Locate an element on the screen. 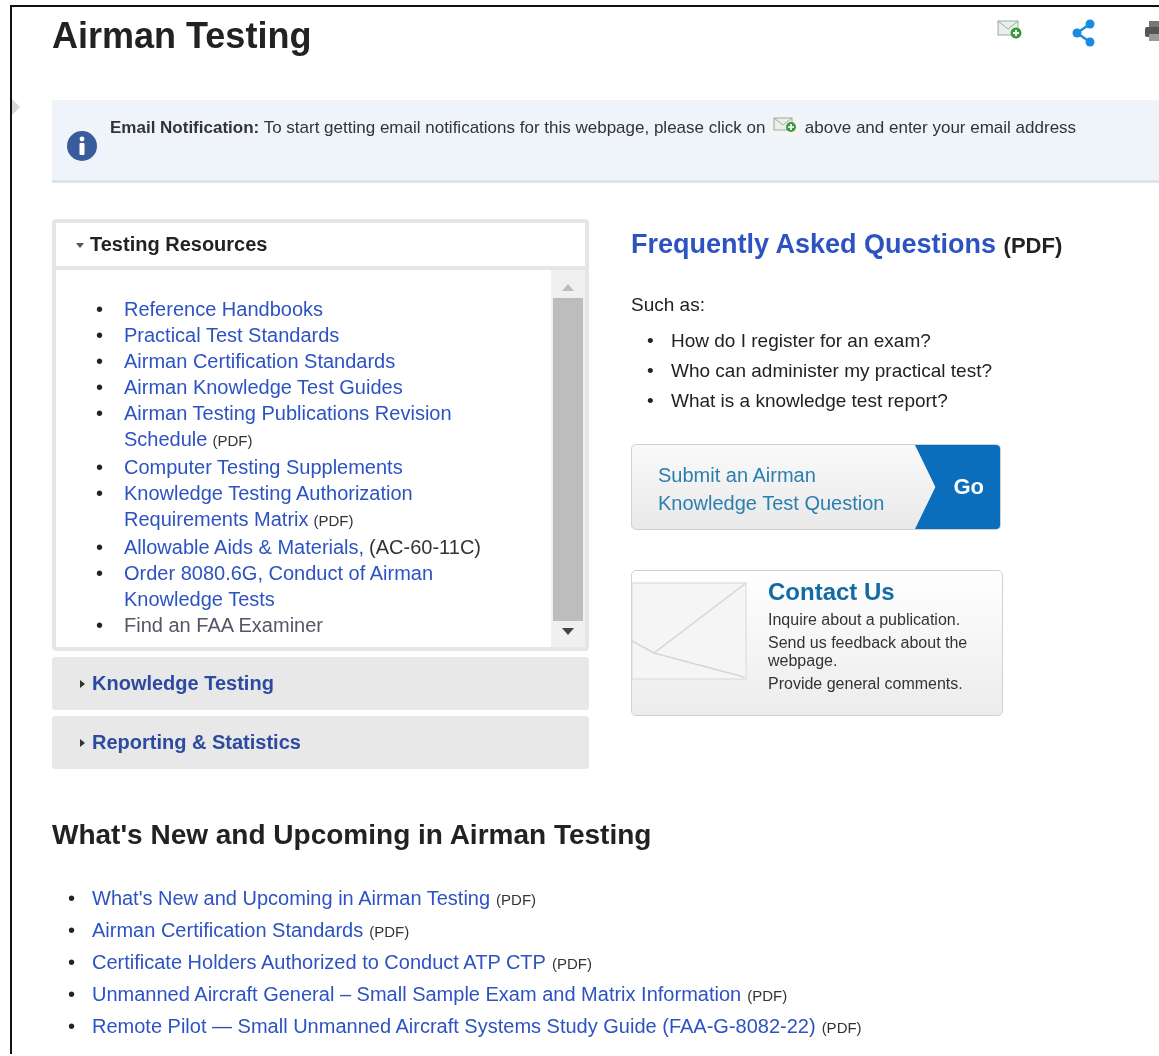  page-title: Airman Testing is located at coordinates (182, 36).